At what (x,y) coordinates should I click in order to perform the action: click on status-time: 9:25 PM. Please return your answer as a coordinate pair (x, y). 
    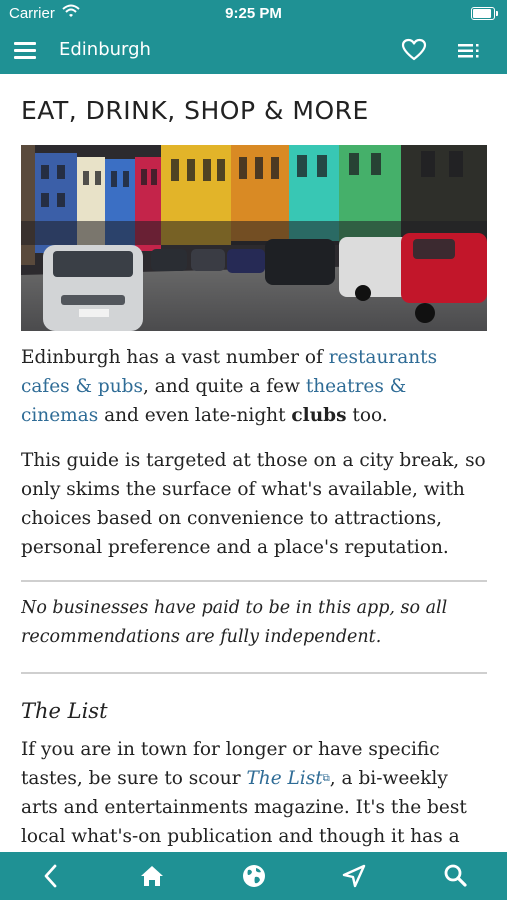
    Looking at the image, I should click on (253, 13).